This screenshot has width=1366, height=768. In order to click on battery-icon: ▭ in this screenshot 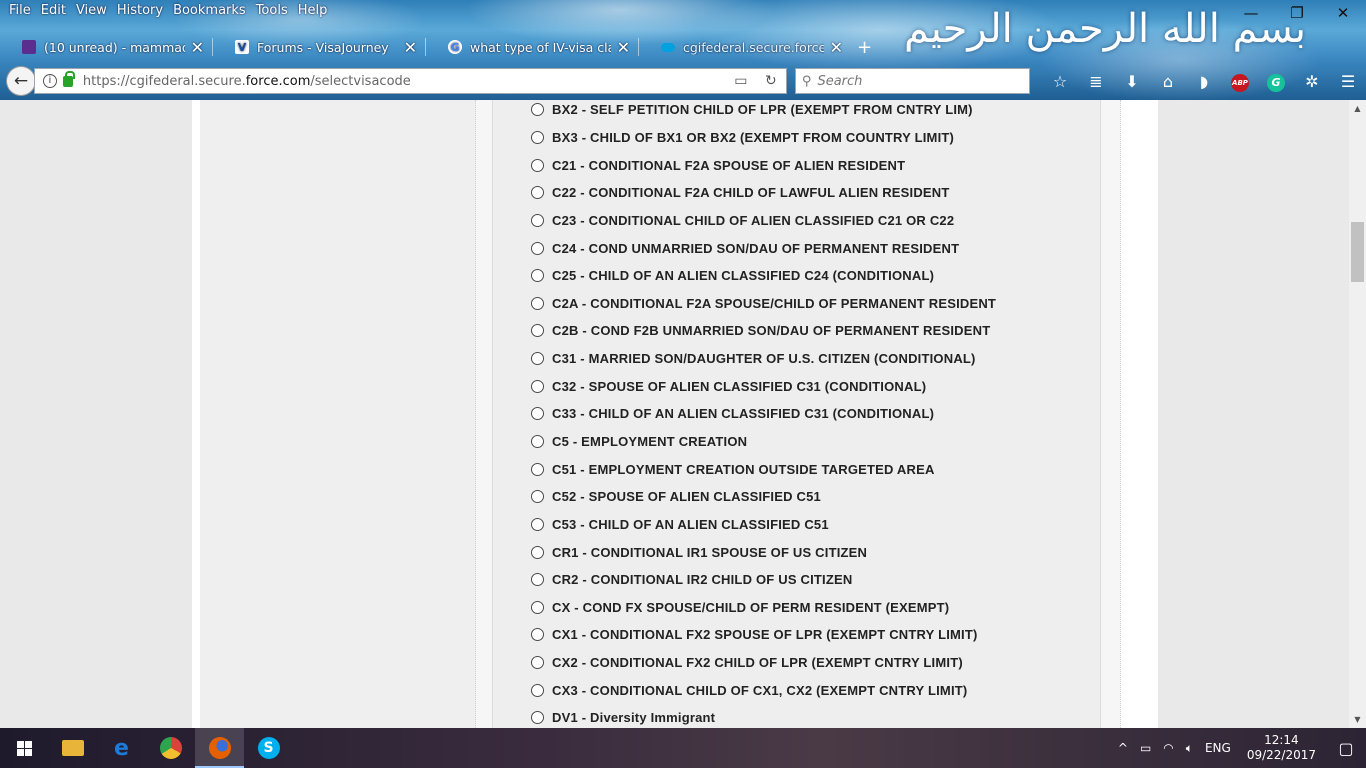, I will do `click(1145, 748)`.